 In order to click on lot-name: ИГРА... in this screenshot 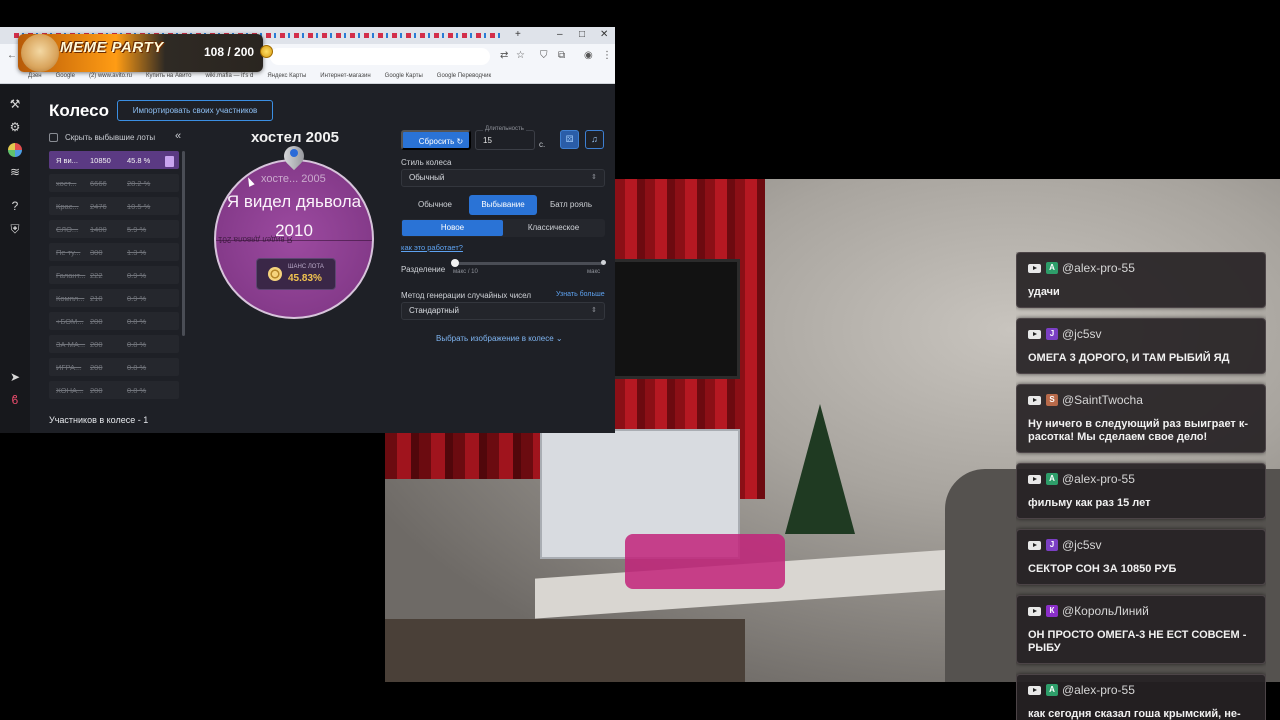, I will do `click(69, 367)`.